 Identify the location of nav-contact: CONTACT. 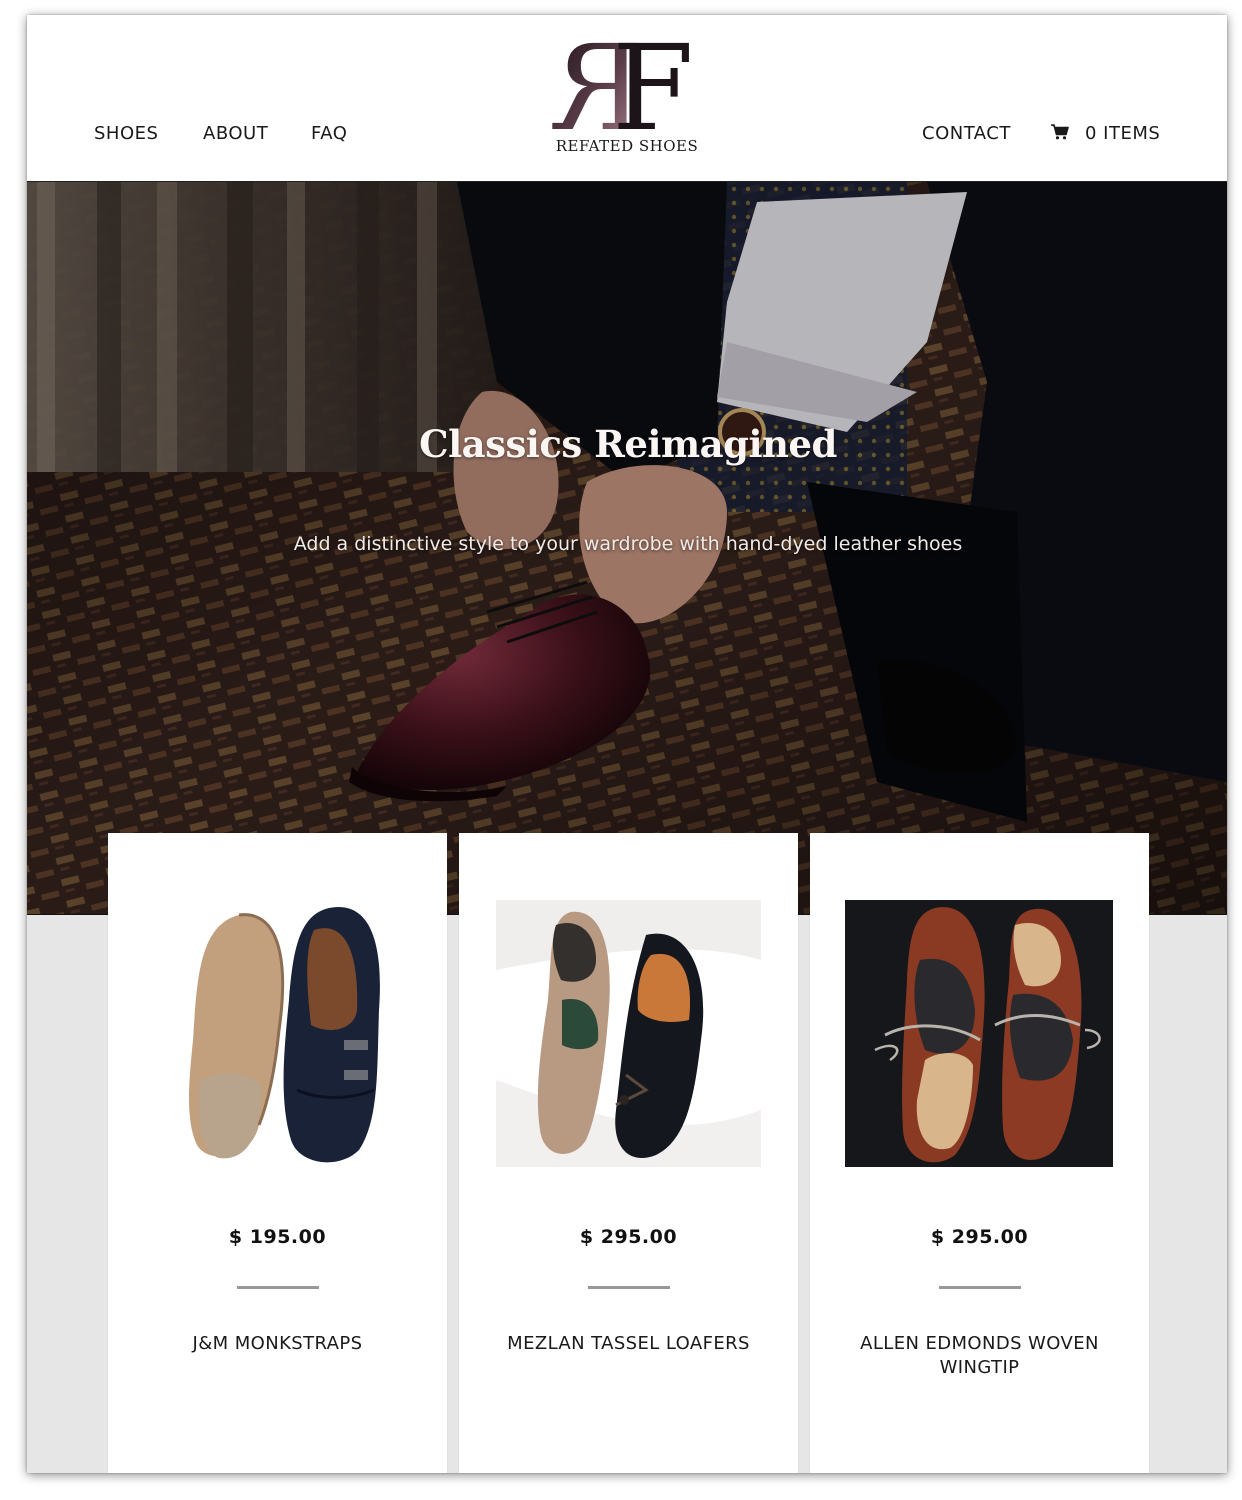
(966, 133).